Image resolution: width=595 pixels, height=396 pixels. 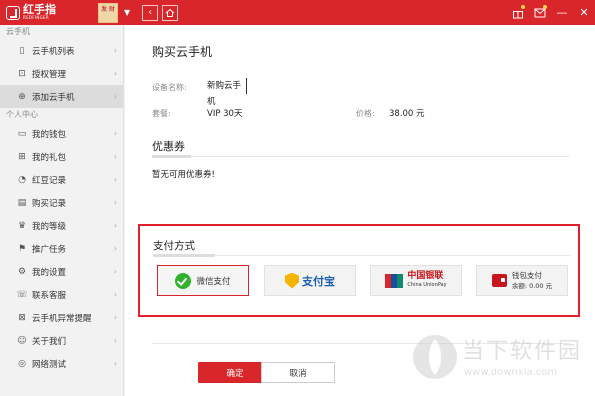 I want to click on wechat-pay-option: 微信支付, so click(x=203, y=280).